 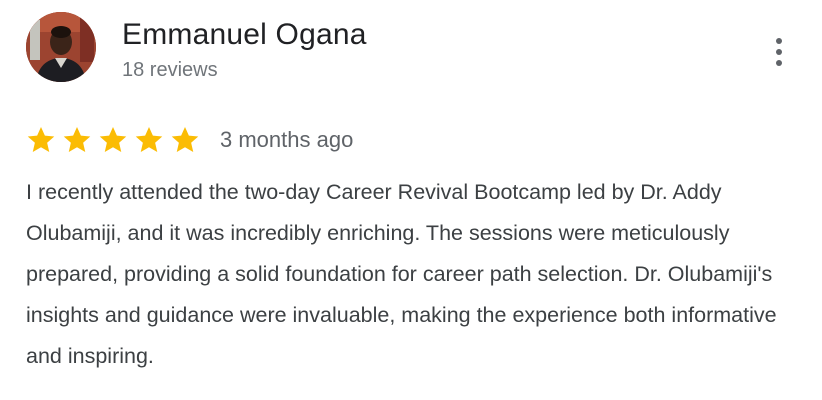 I want to click on review-time: 3 months ago, so click(x=287, y=139).